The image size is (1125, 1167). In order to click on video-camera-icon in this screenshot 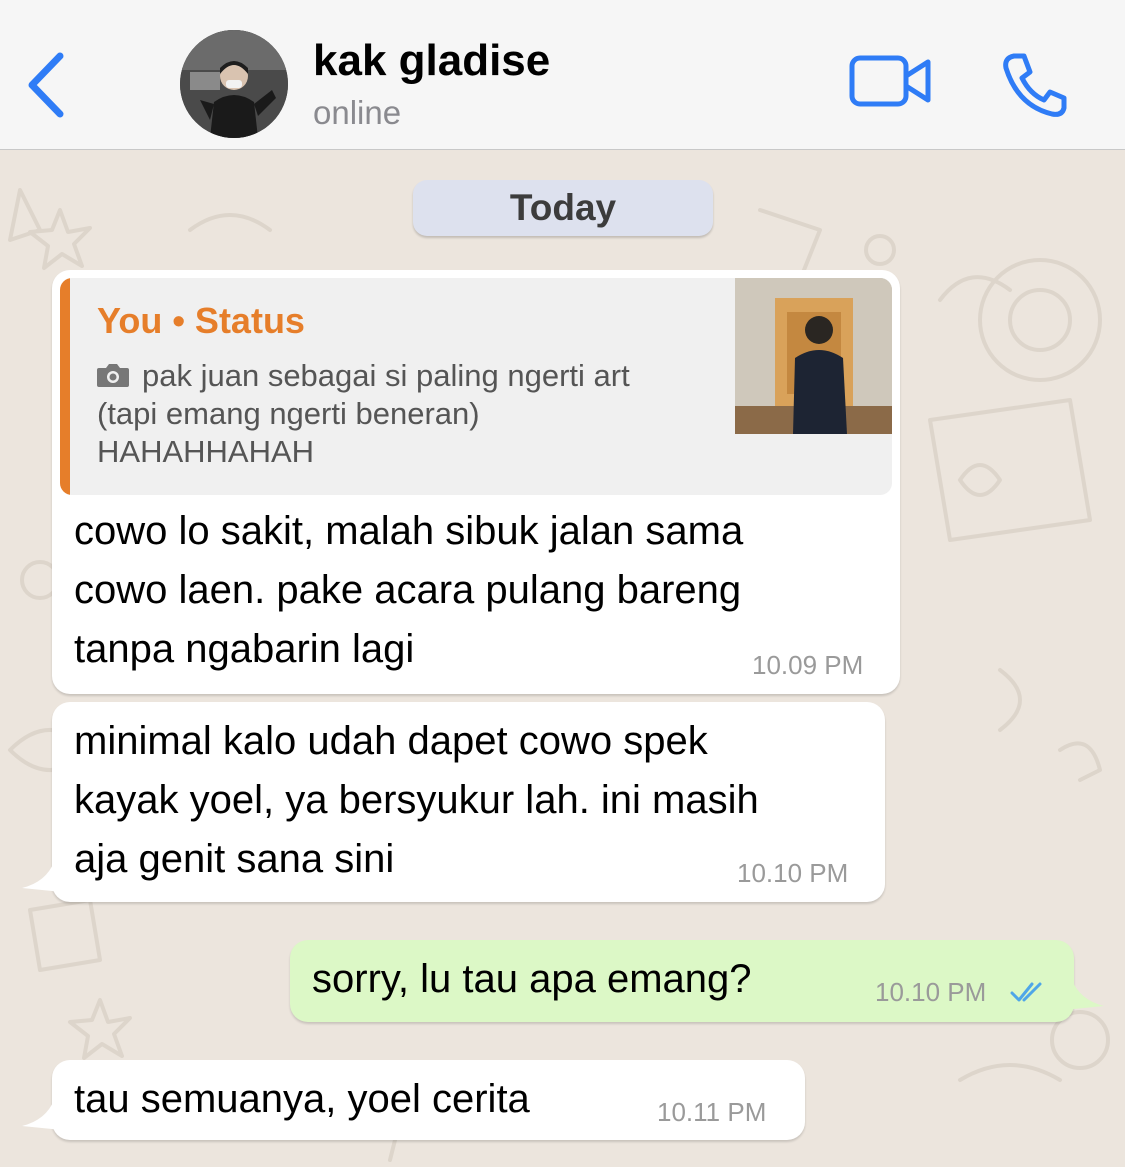, I will do `click(890, 81)`.